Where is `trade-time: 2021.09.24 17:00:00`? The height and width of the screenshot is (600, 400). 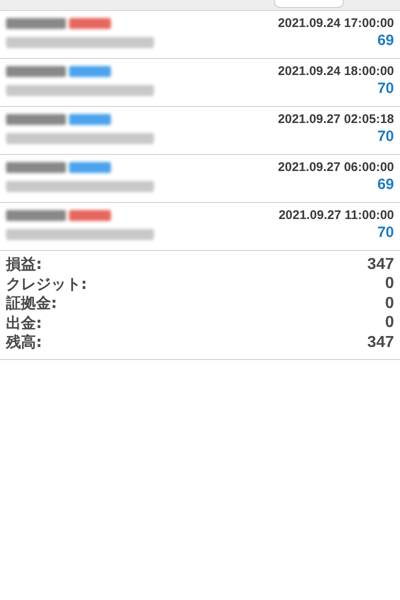
trade-time: 2021.09.24 17:00:00 is located at coordinates (336, 23).